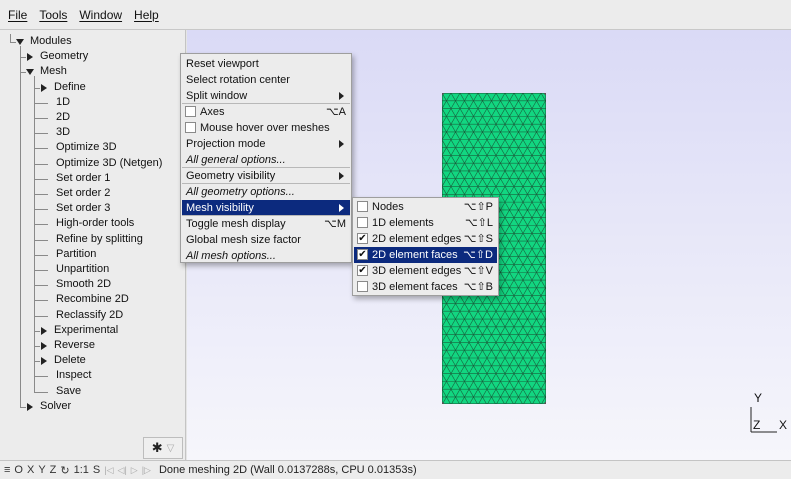 This screenshot has width=791, height=479. What do you see at coordinates (266, 144) in the screenshot?
I see `context-menu-item-projection-mode: Projection mode` at bounding box center [266, 144].